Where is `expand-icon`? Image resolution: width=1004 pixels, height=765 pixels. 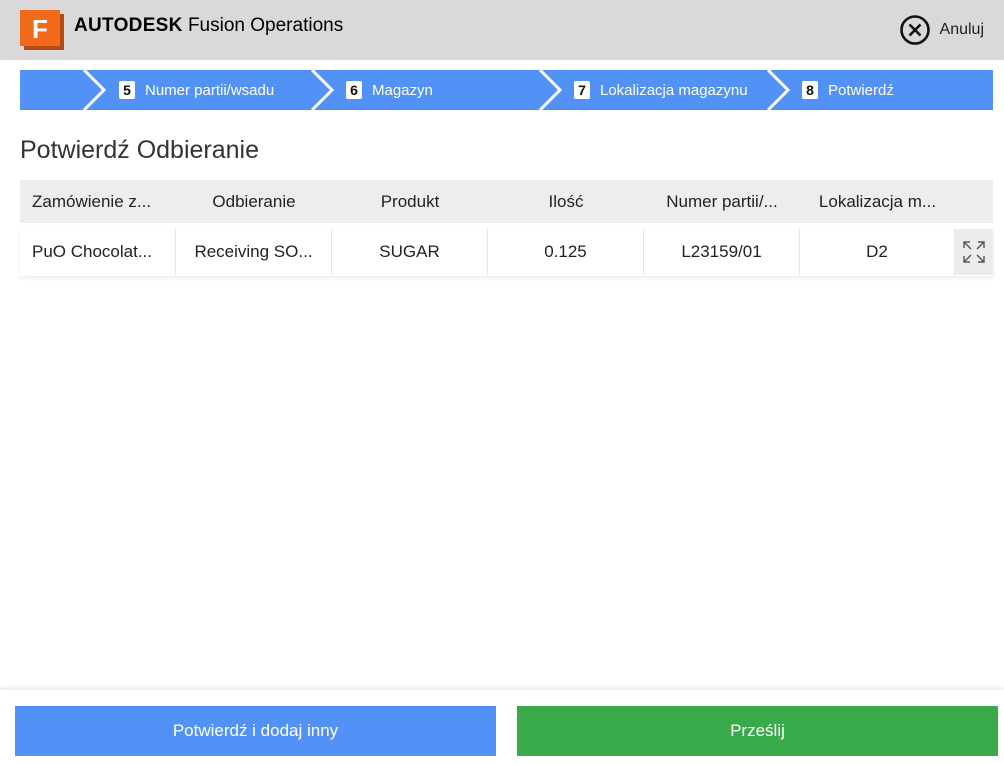 expand-icon is located at coordinates (974, 252).